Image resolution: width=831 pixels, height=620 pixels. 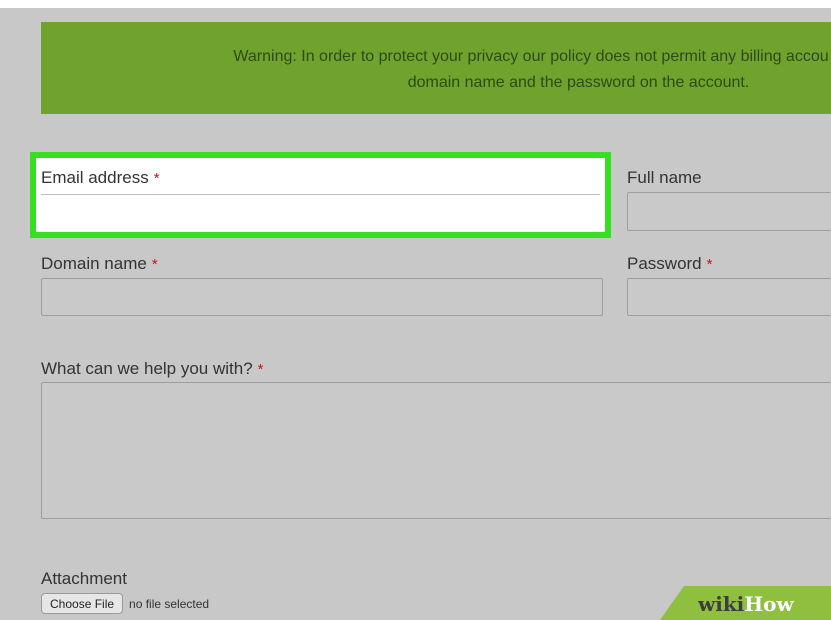 What do you see at coordinates (415, 4) in the screenshot?
I see `top-strip` at bounding box center [415, 4].